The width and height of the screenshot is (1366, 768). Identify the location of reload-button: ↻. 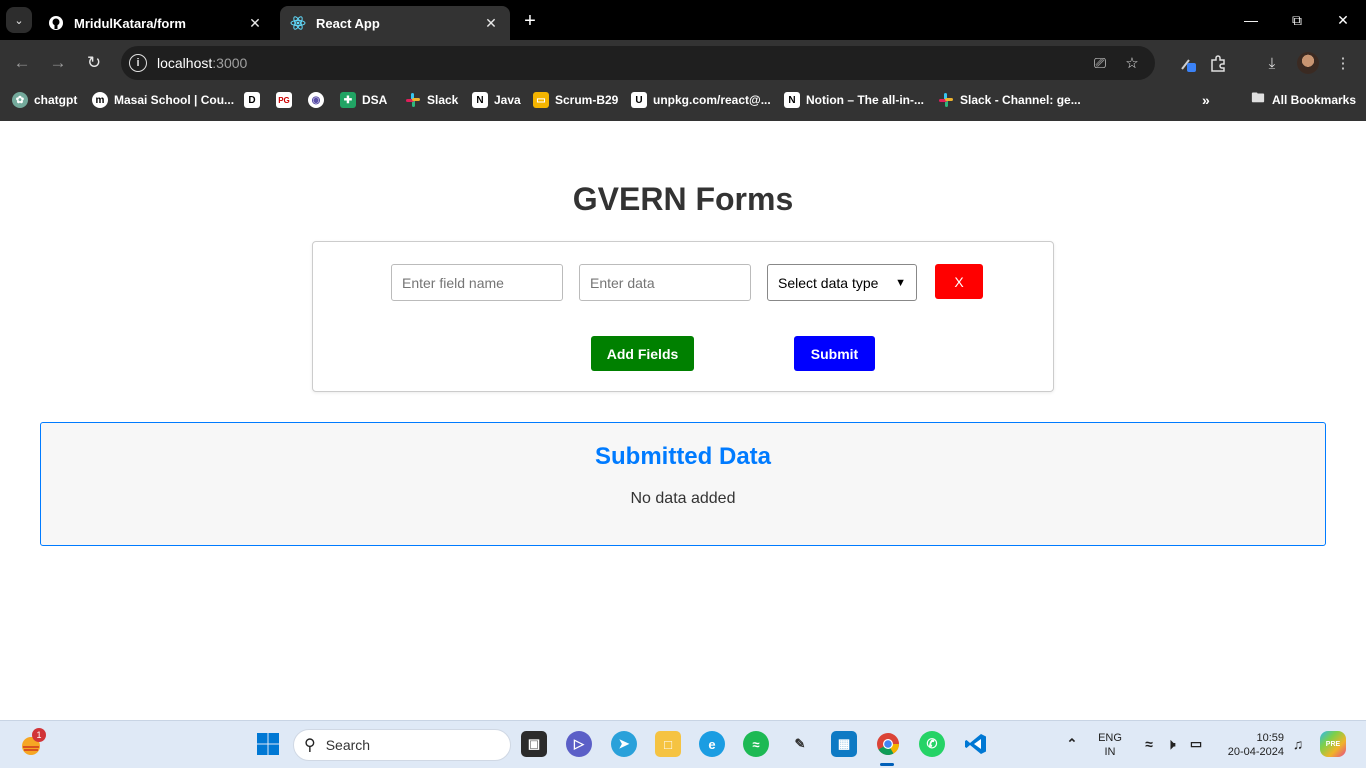
(94, 63).